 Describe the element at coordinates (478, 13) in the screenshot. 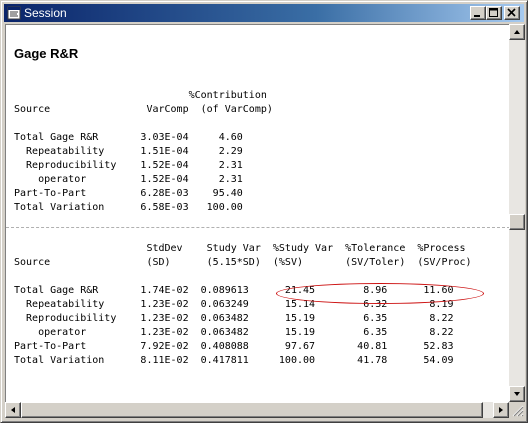

I see `minimize-button` at that location.